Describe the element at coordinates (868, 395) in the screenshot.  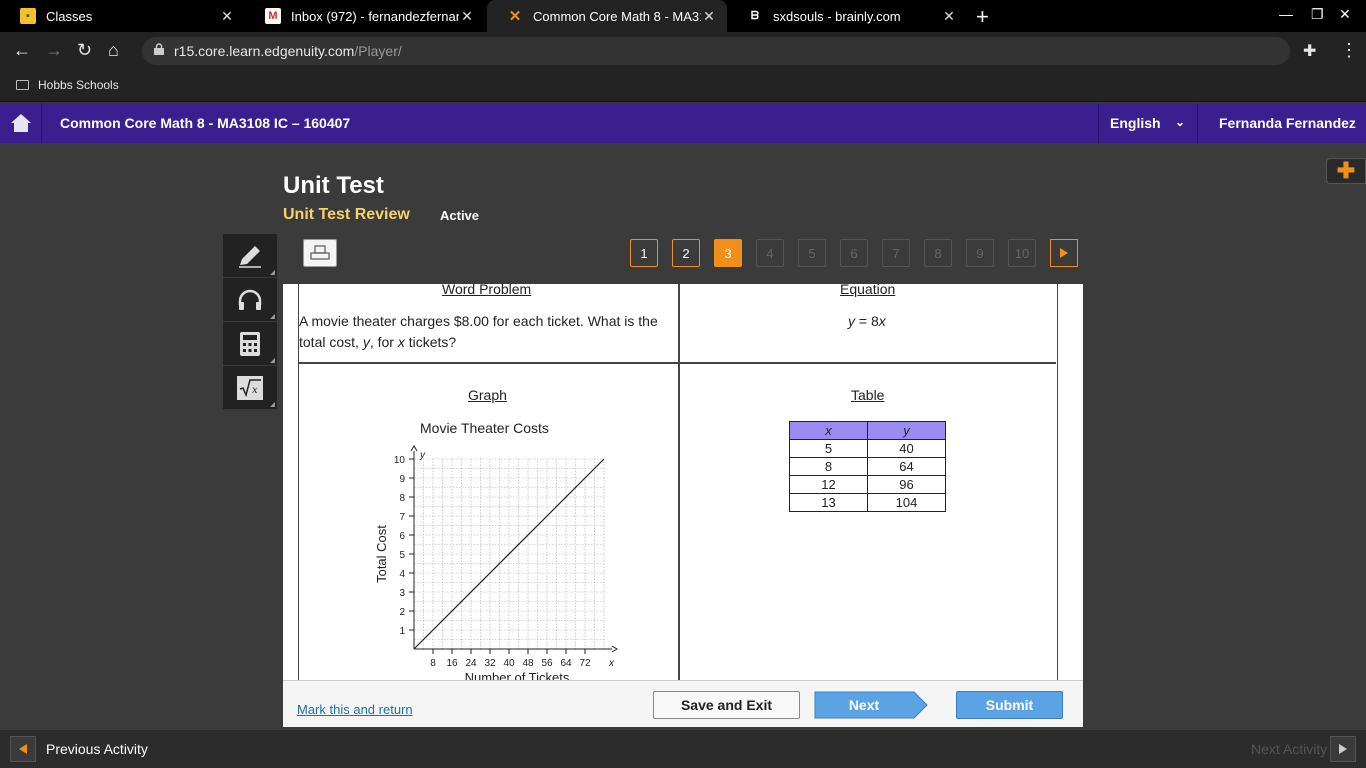
I see `table-heading: Table` at that location.